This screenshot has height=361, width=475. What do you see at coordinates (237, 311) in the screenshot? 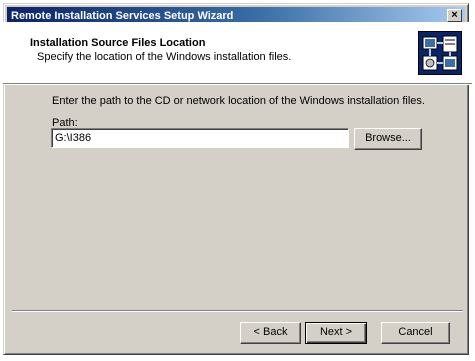
I see `footer-separator` at bounding box center [237, 311].